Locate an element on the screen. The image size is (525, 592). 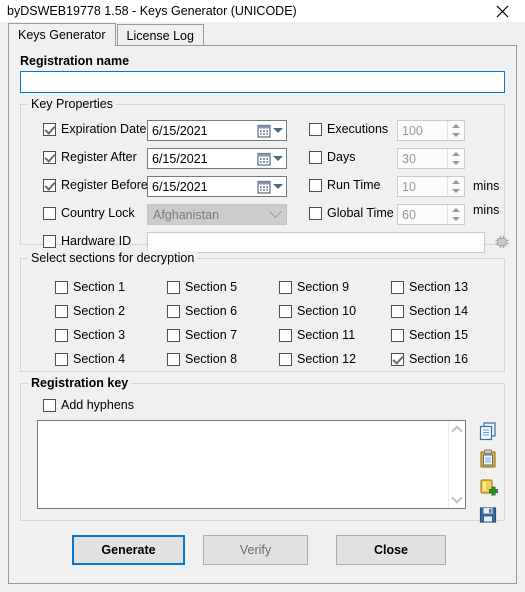
save-icon is located at coordinates (488, 515).